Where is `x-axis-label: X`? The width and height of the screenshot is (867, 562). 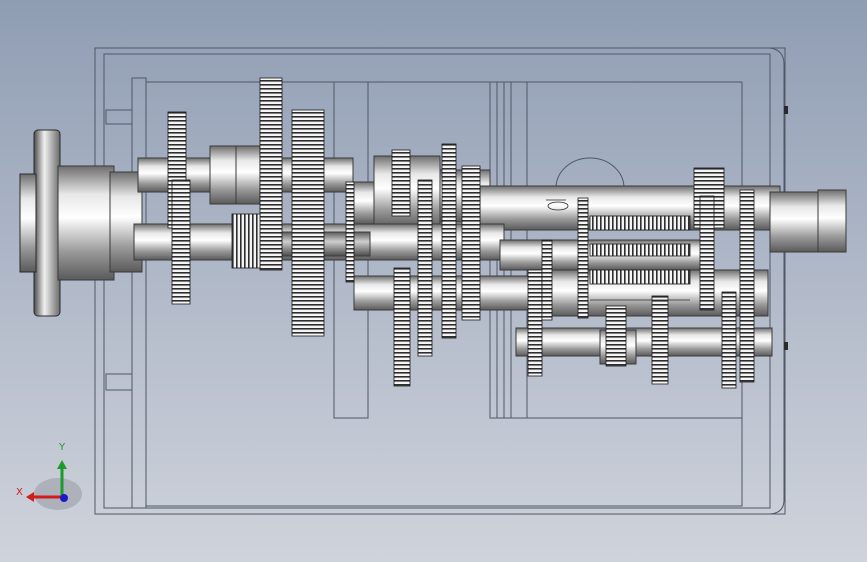
x-axis-label: X is located at coordinates (19, 492).